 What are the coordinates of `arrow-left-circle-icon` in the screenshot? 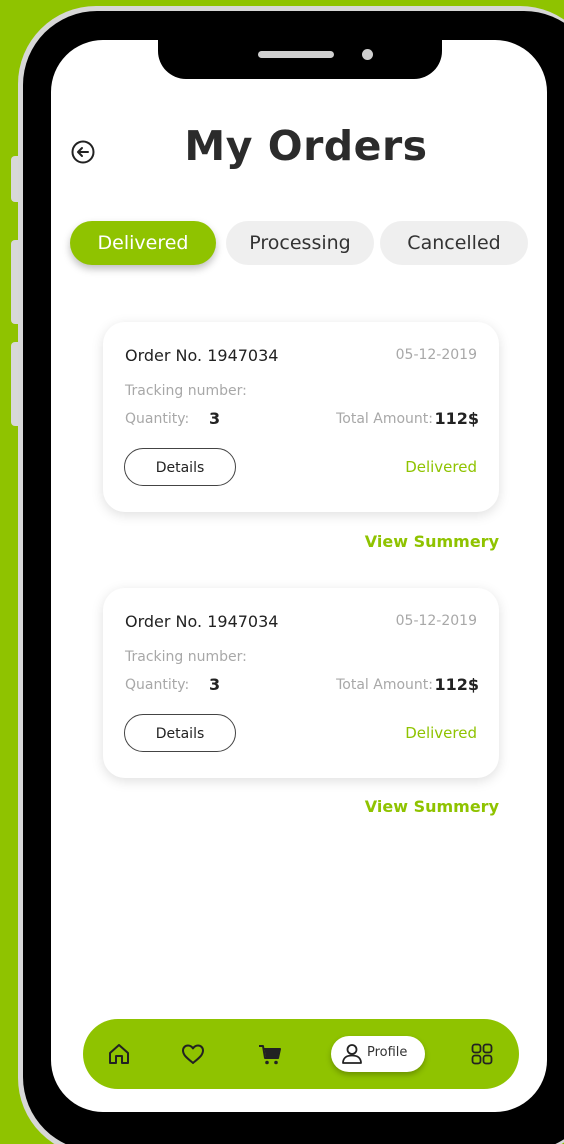 It's located at (83, 152).